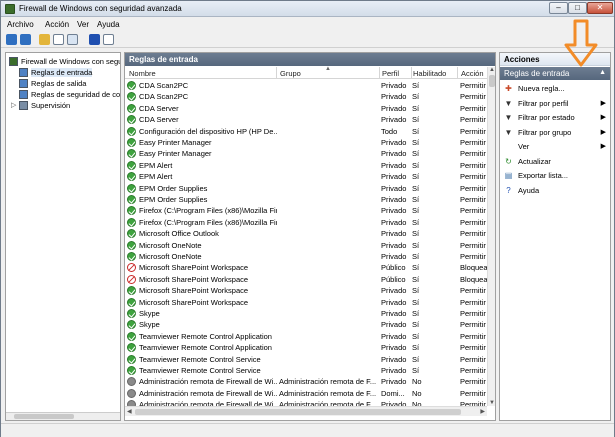 The image size is (615, 437). What do you see at coordinates (25, 39) in the screenshot?
I see `forward-icon` at bounding box center [25, 39].